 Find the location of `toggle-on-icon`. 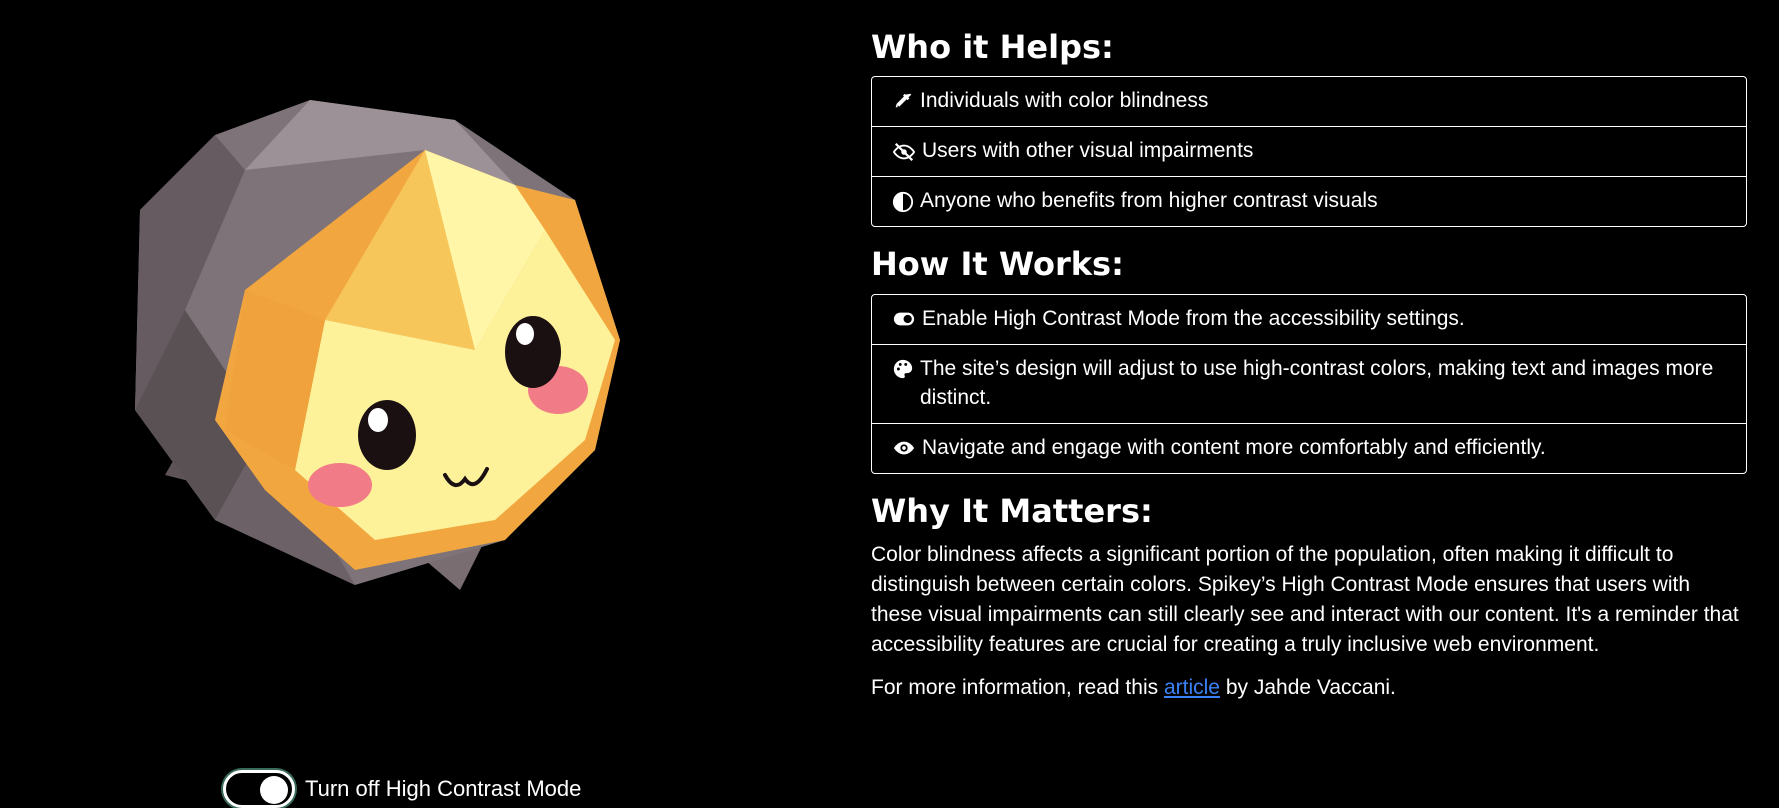

toggle-on-icon is located at coordinates (904, 319).